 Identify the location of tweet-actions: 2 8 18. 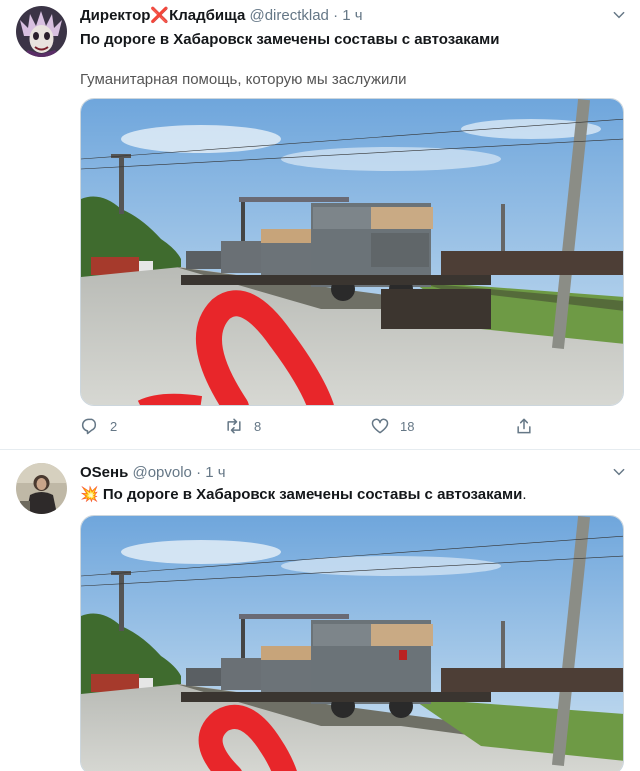
(315, 429).